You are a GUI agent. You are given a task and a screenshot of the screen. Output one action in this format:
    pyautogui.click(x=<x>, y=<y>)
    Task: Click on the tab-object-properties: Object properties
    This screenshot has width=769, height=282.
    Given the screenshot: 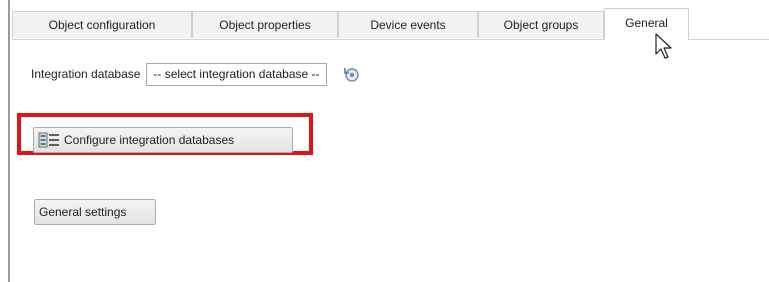 What is the action you would take?
    pyautogui.click(x=265, y=24)
    